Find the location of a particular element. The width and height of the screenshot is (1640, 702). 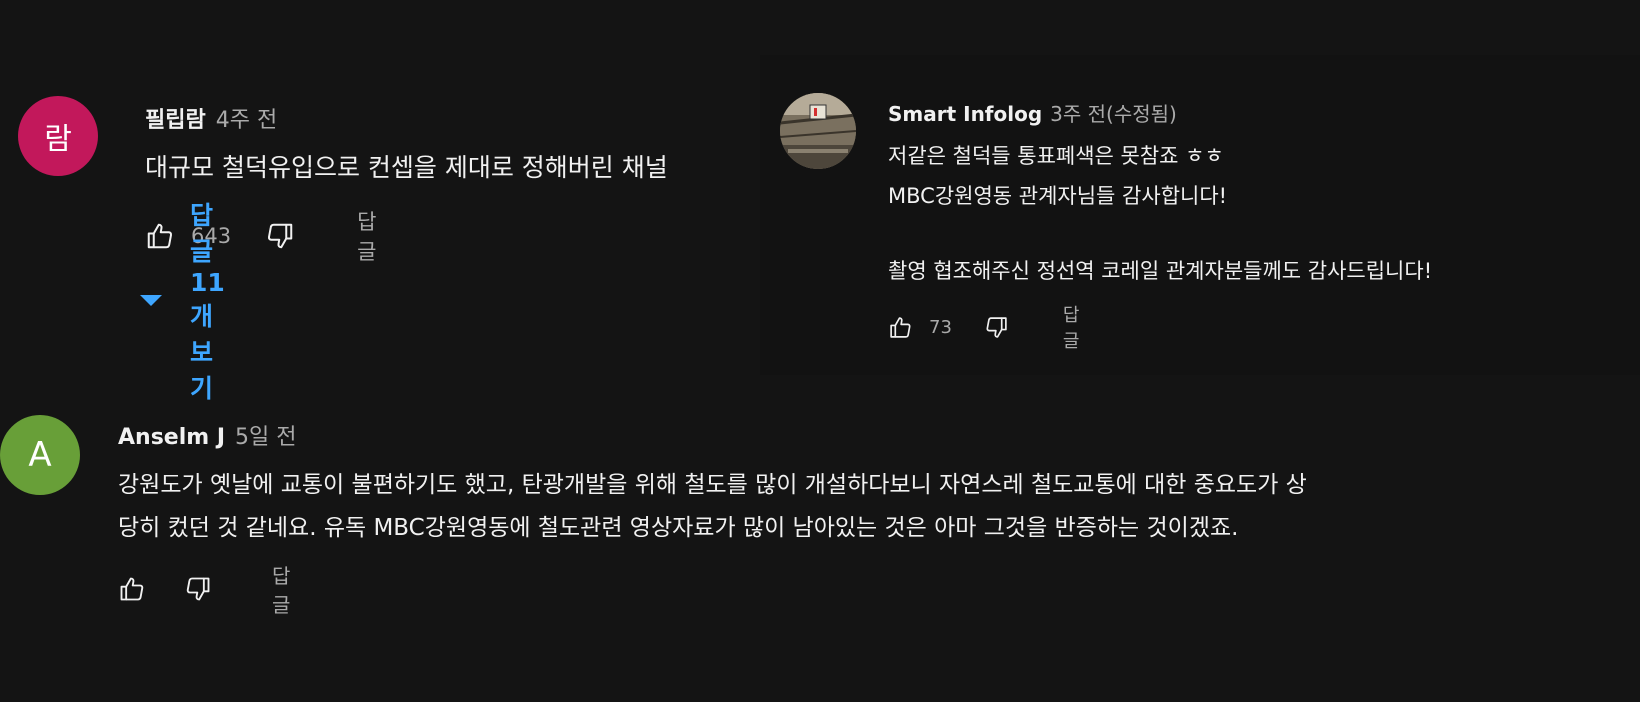

avatar: 람 is located at coordinates (58, 136).